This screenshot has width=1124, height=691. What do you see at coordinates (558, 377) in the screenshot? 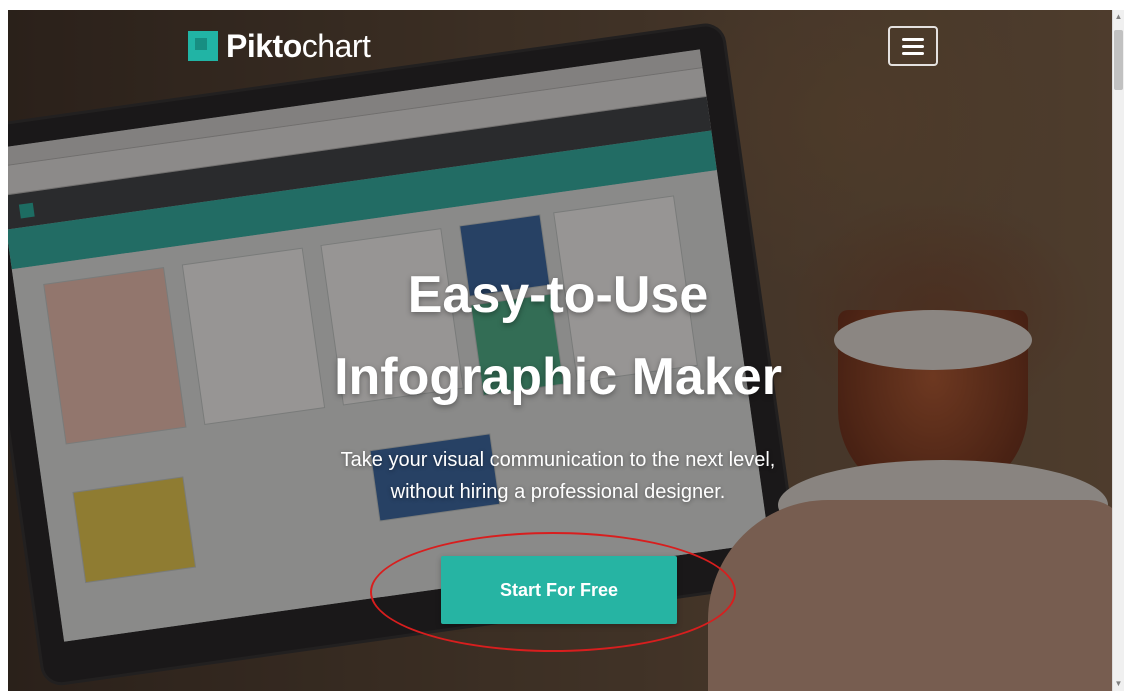
I see `hero-headline-line2: Infographic Maker` at bounding box center [558, 377].